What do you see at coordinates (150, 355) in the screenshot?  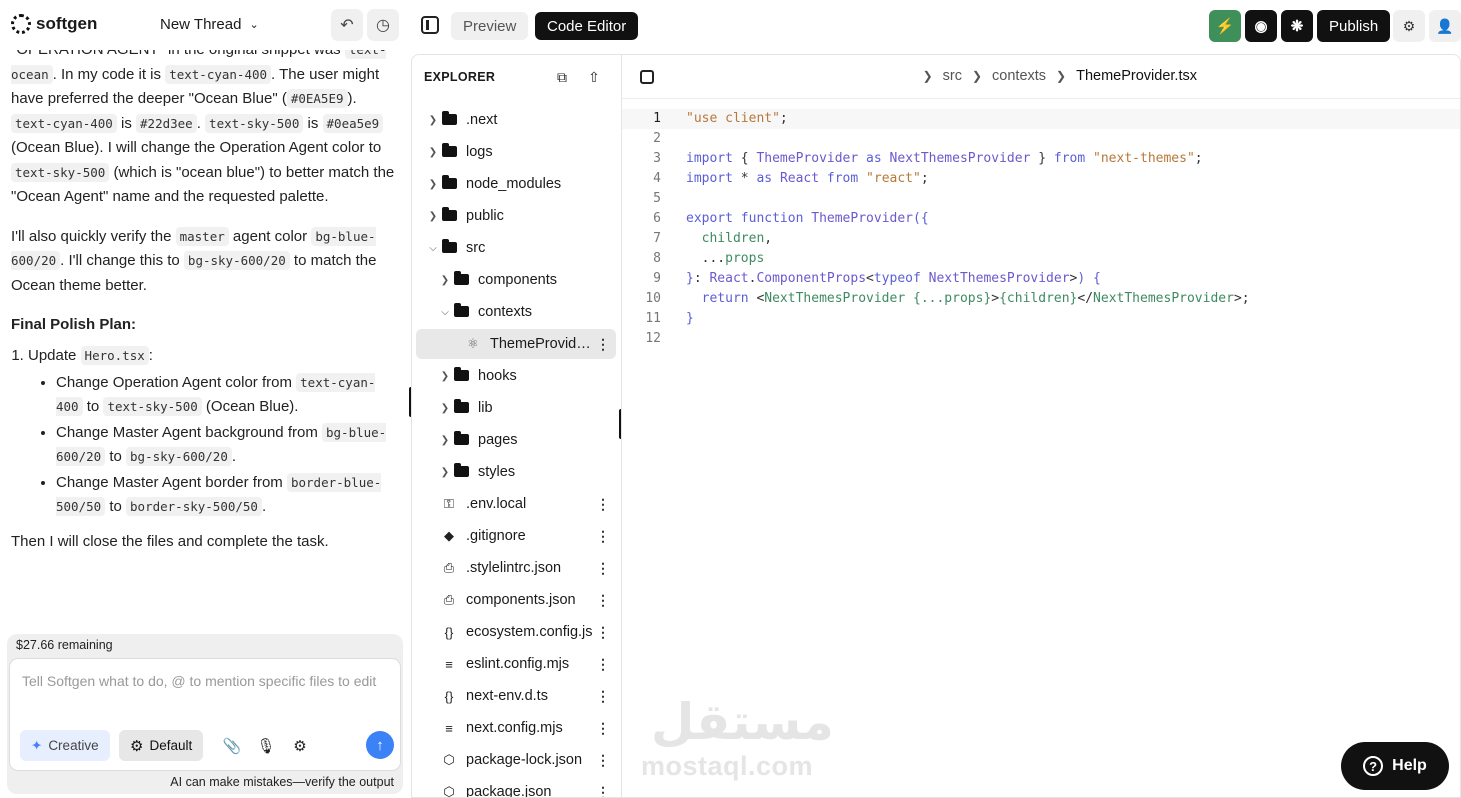 I see `chat-text: :` at bounding box center [150, 355].